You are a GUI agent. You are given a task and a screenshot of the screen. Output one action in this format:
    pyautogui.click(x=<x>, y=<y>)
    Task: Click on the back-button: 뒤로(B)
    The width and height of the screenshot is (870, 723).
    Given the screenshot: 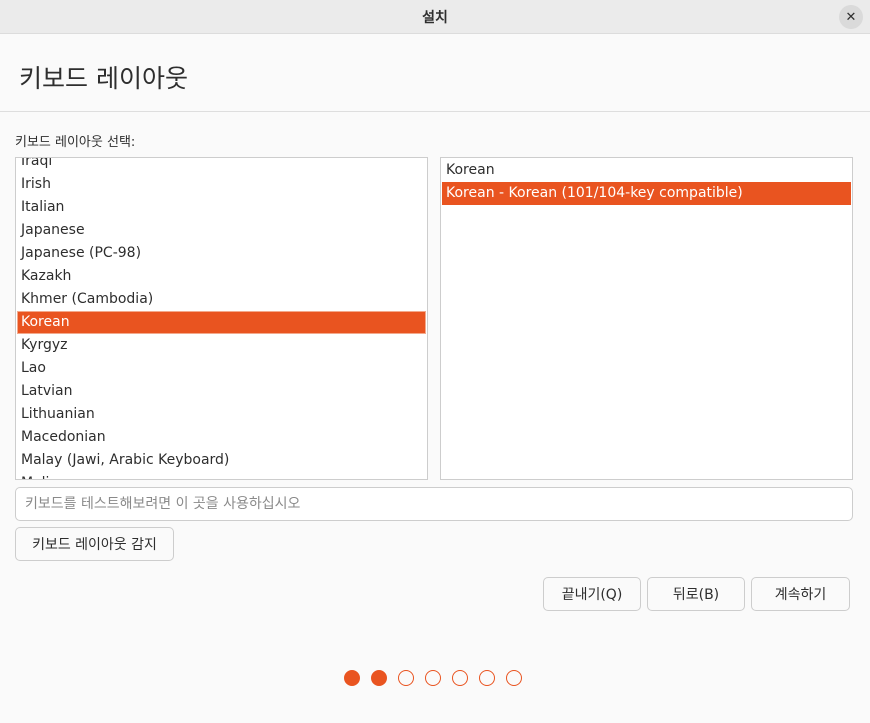 What is the action you would take?
    pyautogui.click(x=696, y=594)
    